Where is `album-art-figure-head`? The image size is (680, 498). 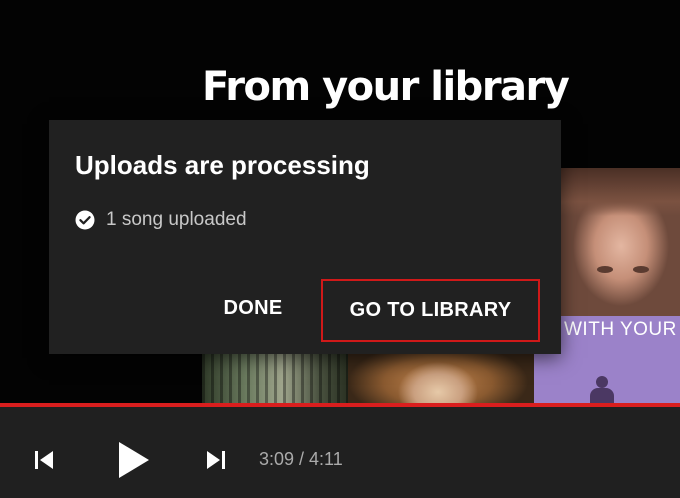
album-art-figure-head is located at coordinates (602, 382).